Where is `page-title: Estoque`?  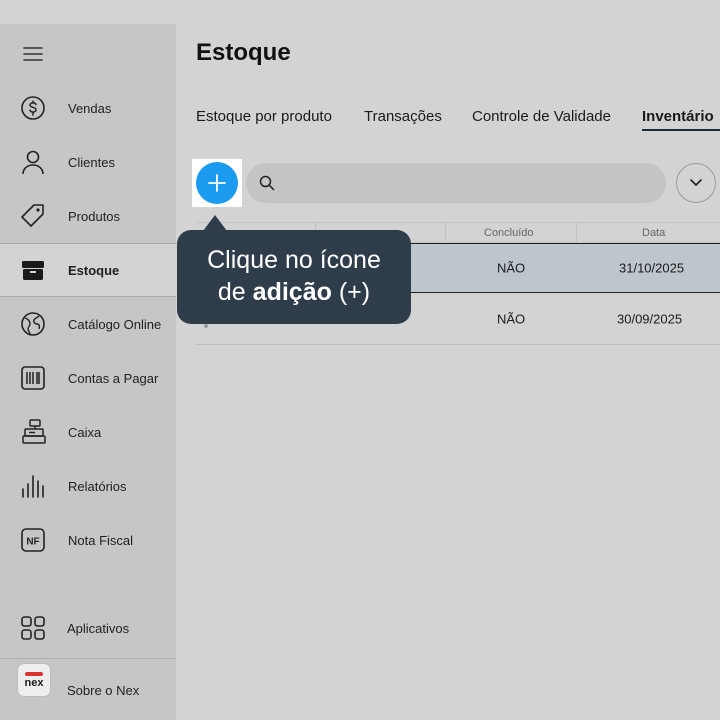
page-title: Estoque is located at coordinates (243, 52).